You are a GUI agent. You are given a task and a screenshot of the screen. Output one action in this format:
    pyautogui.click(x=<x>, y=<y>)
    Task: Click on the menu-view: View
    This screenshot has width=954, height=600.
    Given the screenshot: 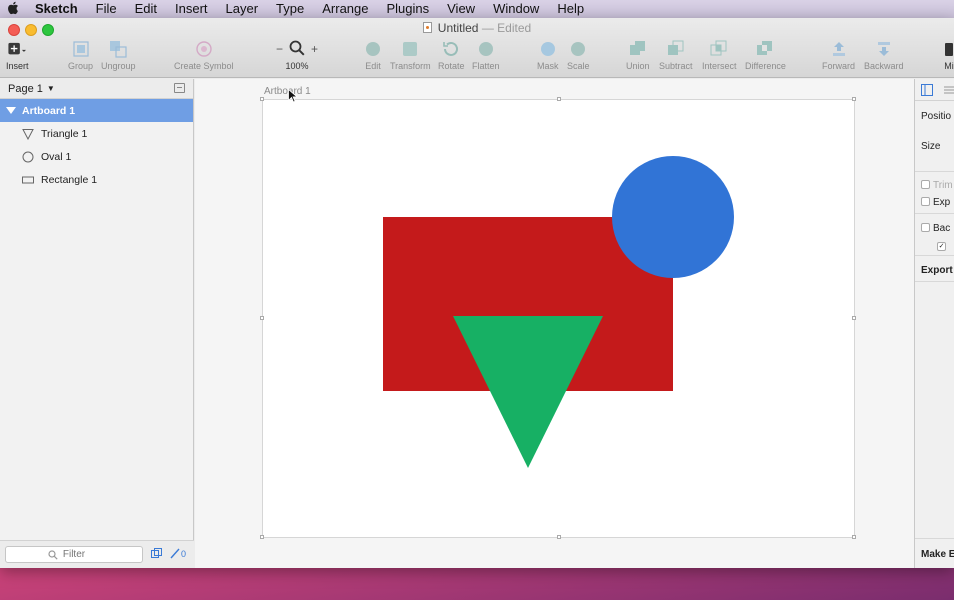 What is the action you would take?
    pyautogui.click(x=461, y=9)
    